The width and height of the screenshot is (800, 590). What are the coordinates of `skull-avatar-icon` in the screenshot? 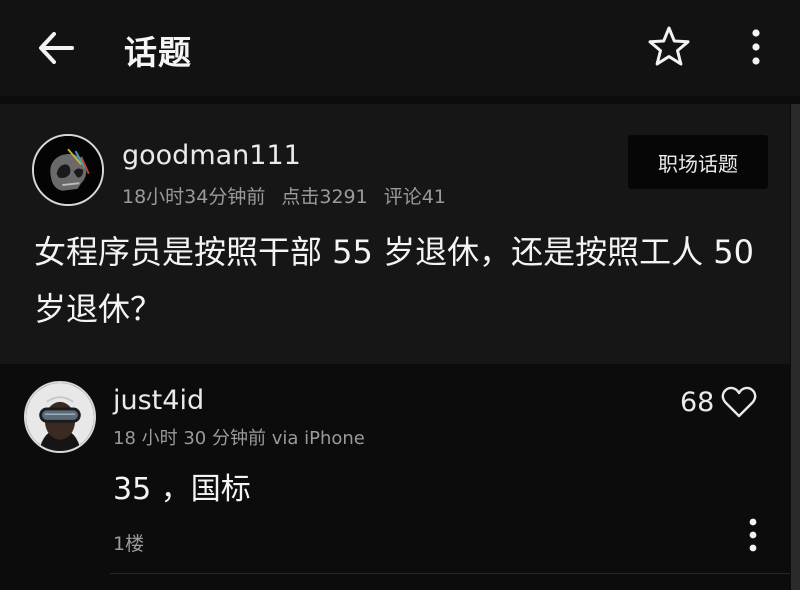 It's located at (68, 170).